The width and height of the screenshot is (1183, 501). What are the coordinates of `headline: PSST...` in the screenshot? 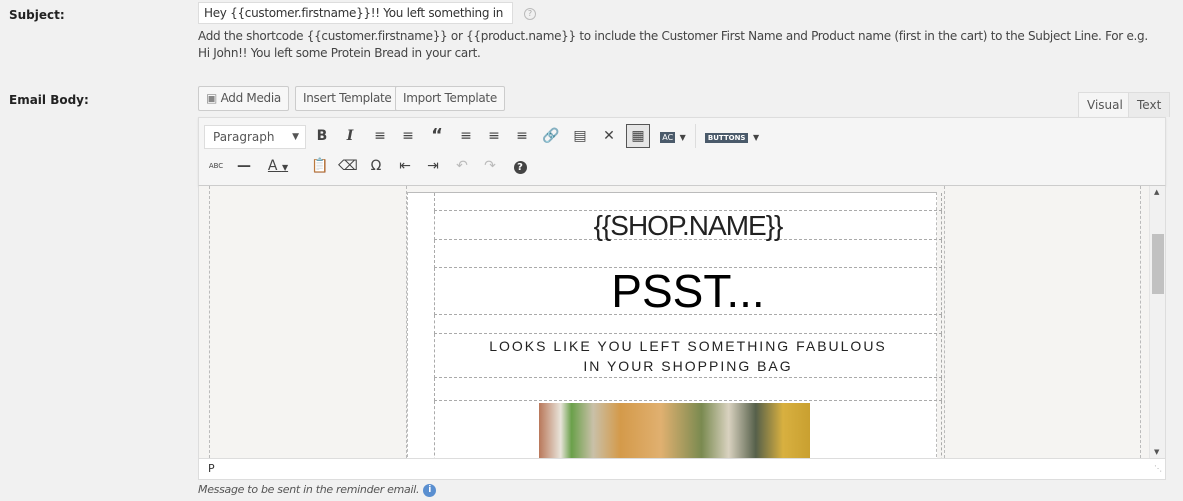 It's located at (688, 291).